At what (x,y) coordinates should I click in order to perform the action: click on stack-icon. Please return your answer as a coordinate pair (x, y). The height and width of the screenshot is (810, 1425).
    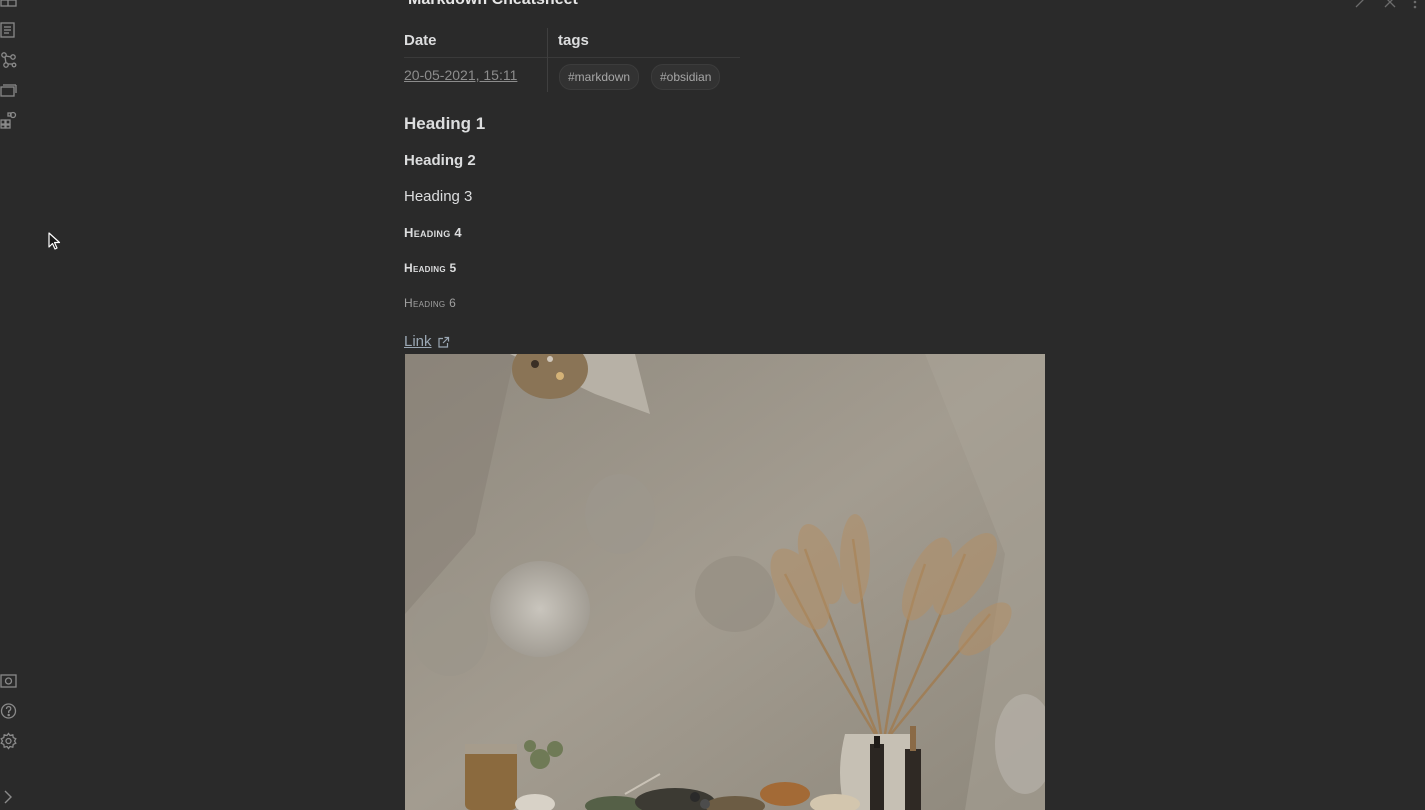
    Looking at the image, I should click on (9, 90).